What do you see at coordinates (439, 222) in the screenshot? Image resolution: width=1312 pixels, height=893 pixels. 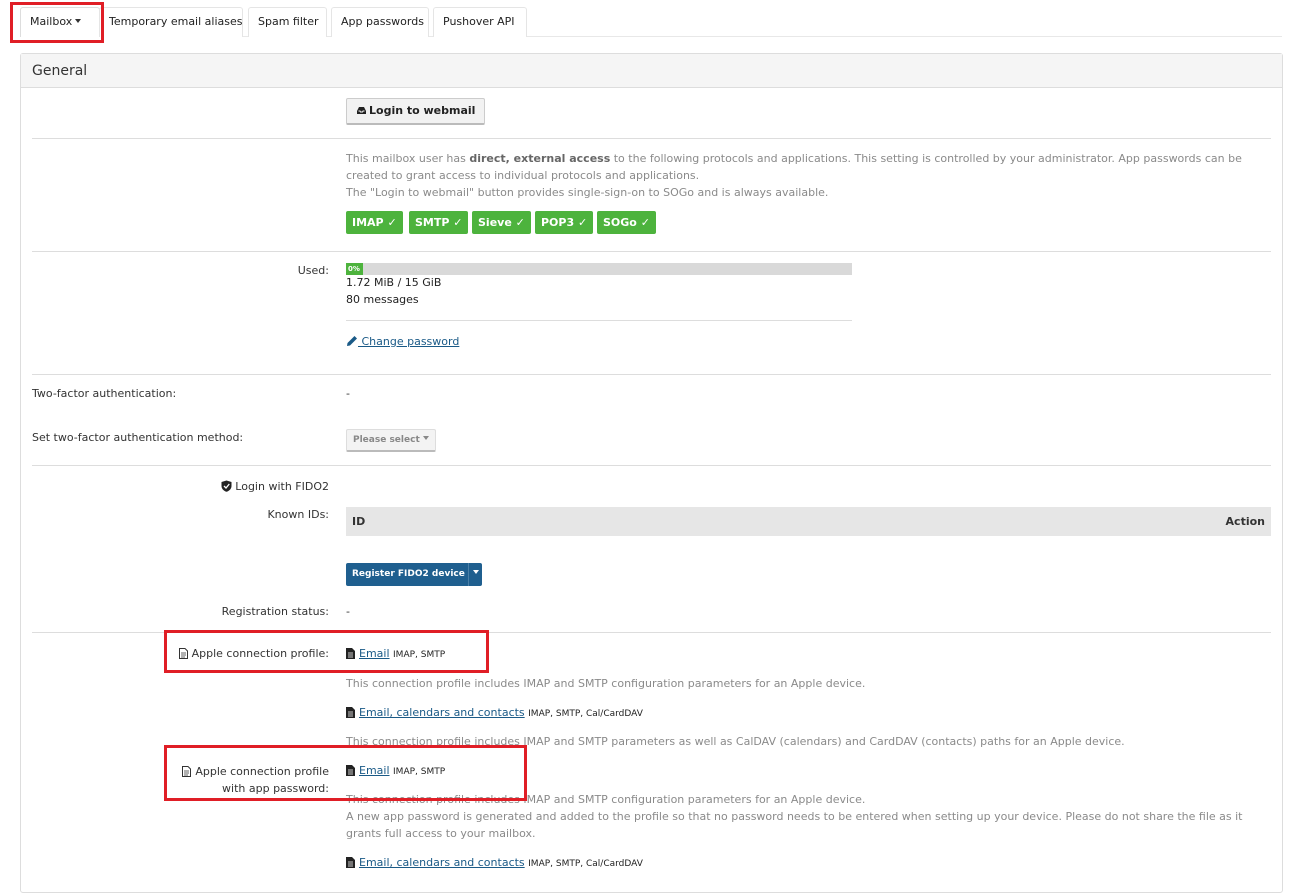 I see `protocol-badge-smtp: SMTP ✓` at bounding box center [439, 222].